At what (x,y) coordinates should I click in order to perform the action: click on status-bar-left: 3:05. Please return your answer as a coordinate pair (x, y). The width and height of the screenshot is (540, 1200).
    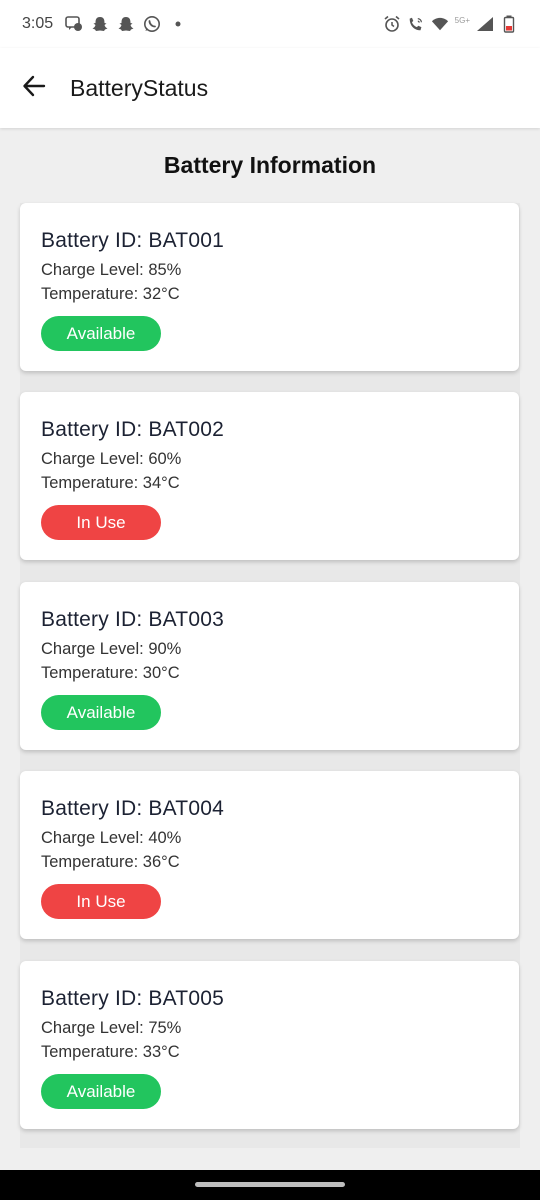
    Looking at the image, I should click on (104, 24).